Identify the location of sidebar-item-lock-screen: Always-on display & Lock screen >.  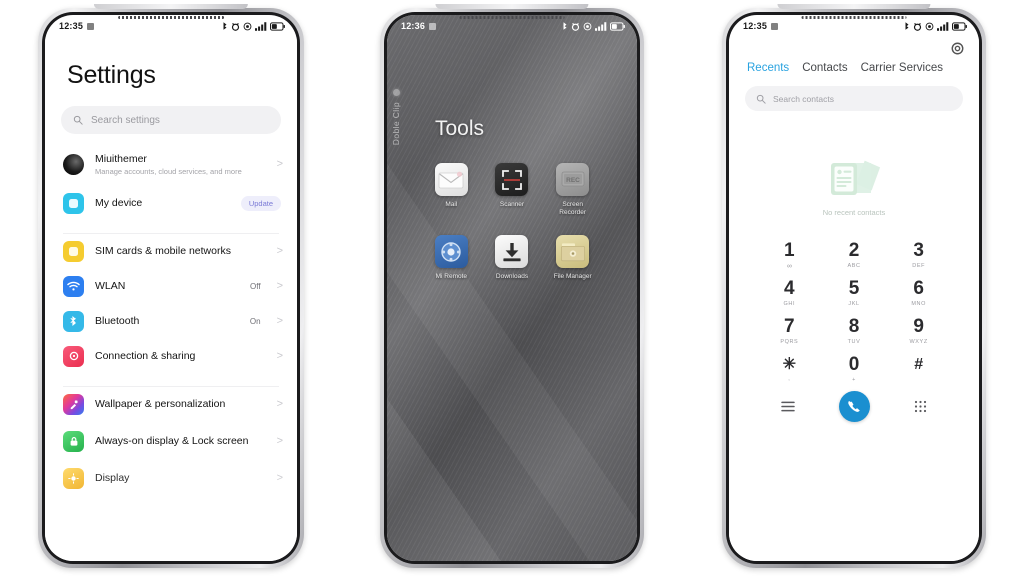
(171, 441).